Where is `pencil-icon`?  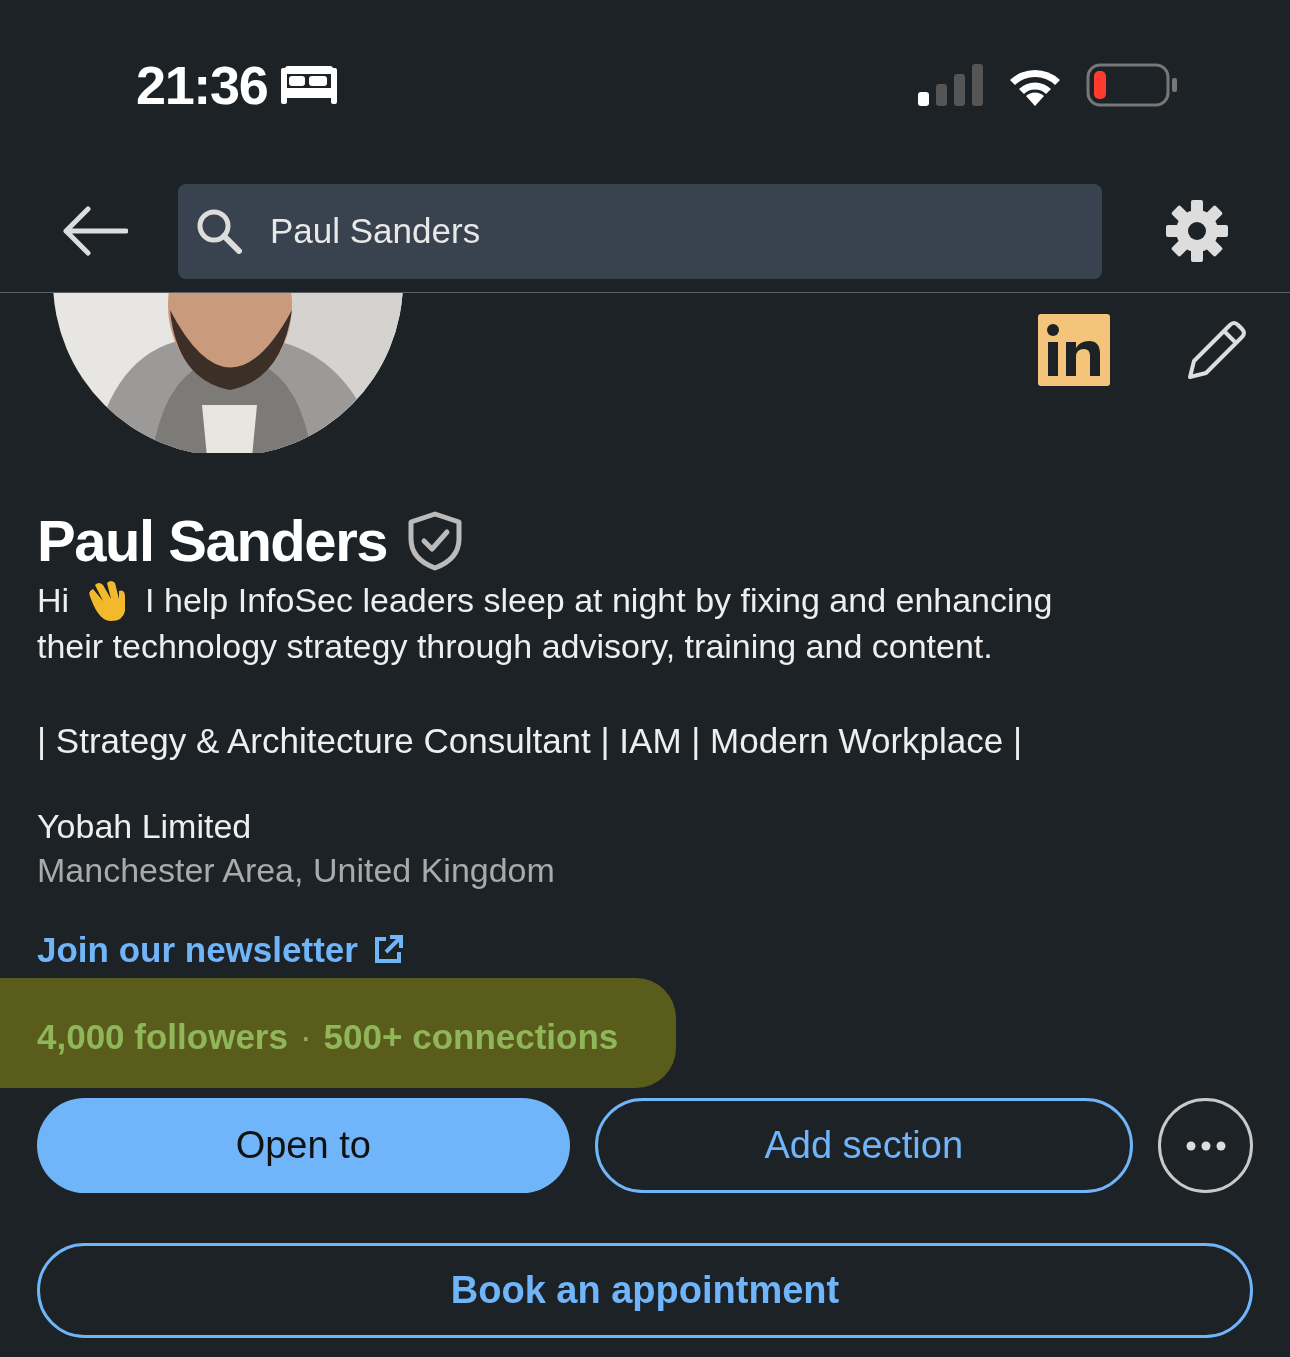
pencil-icon is located at coordinates (1217, 350).